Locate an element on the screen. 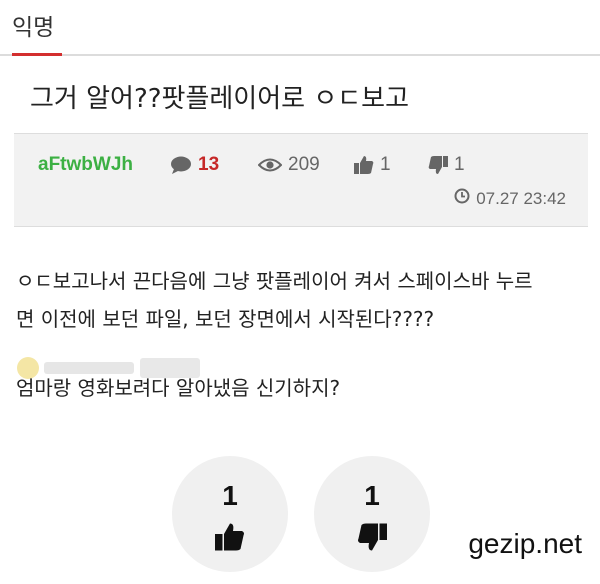 This screenshot has height=584, width=600. like-count-value: 1 is located at coordinates (385, 164).